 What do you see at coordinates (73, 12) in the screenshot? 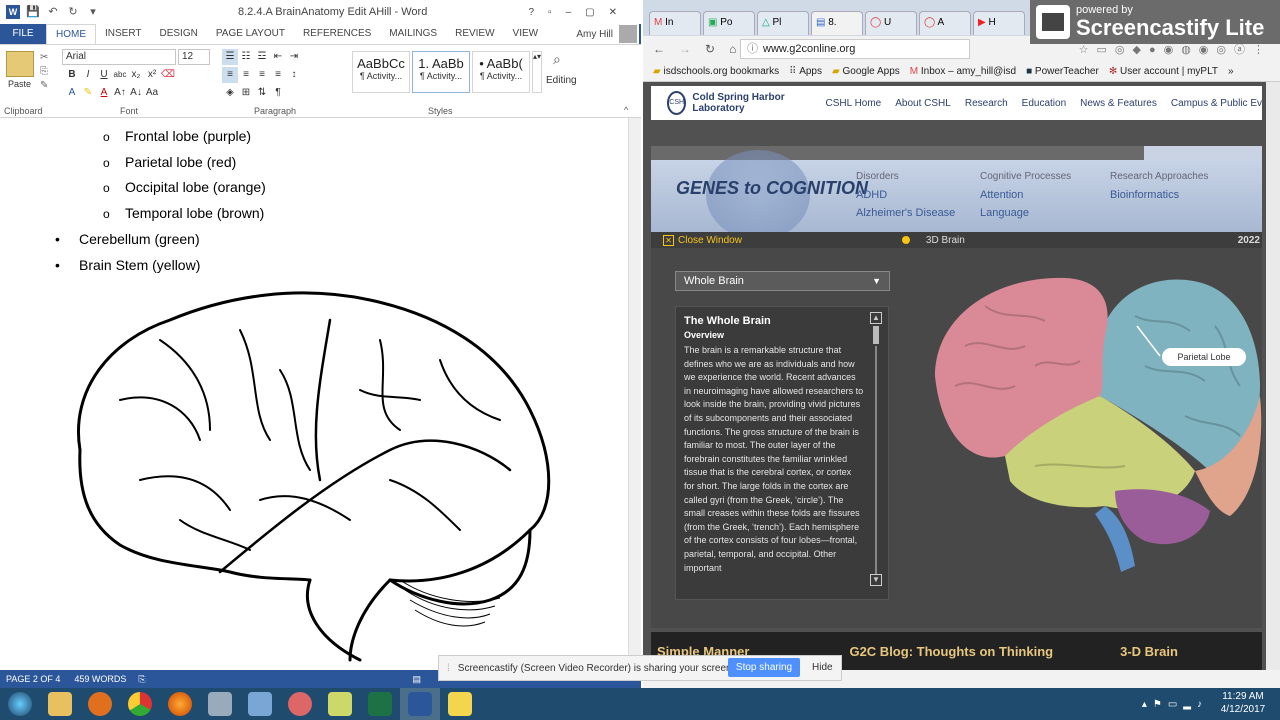
I see `redo-icon: ↻` at bounding box center [73, 12].